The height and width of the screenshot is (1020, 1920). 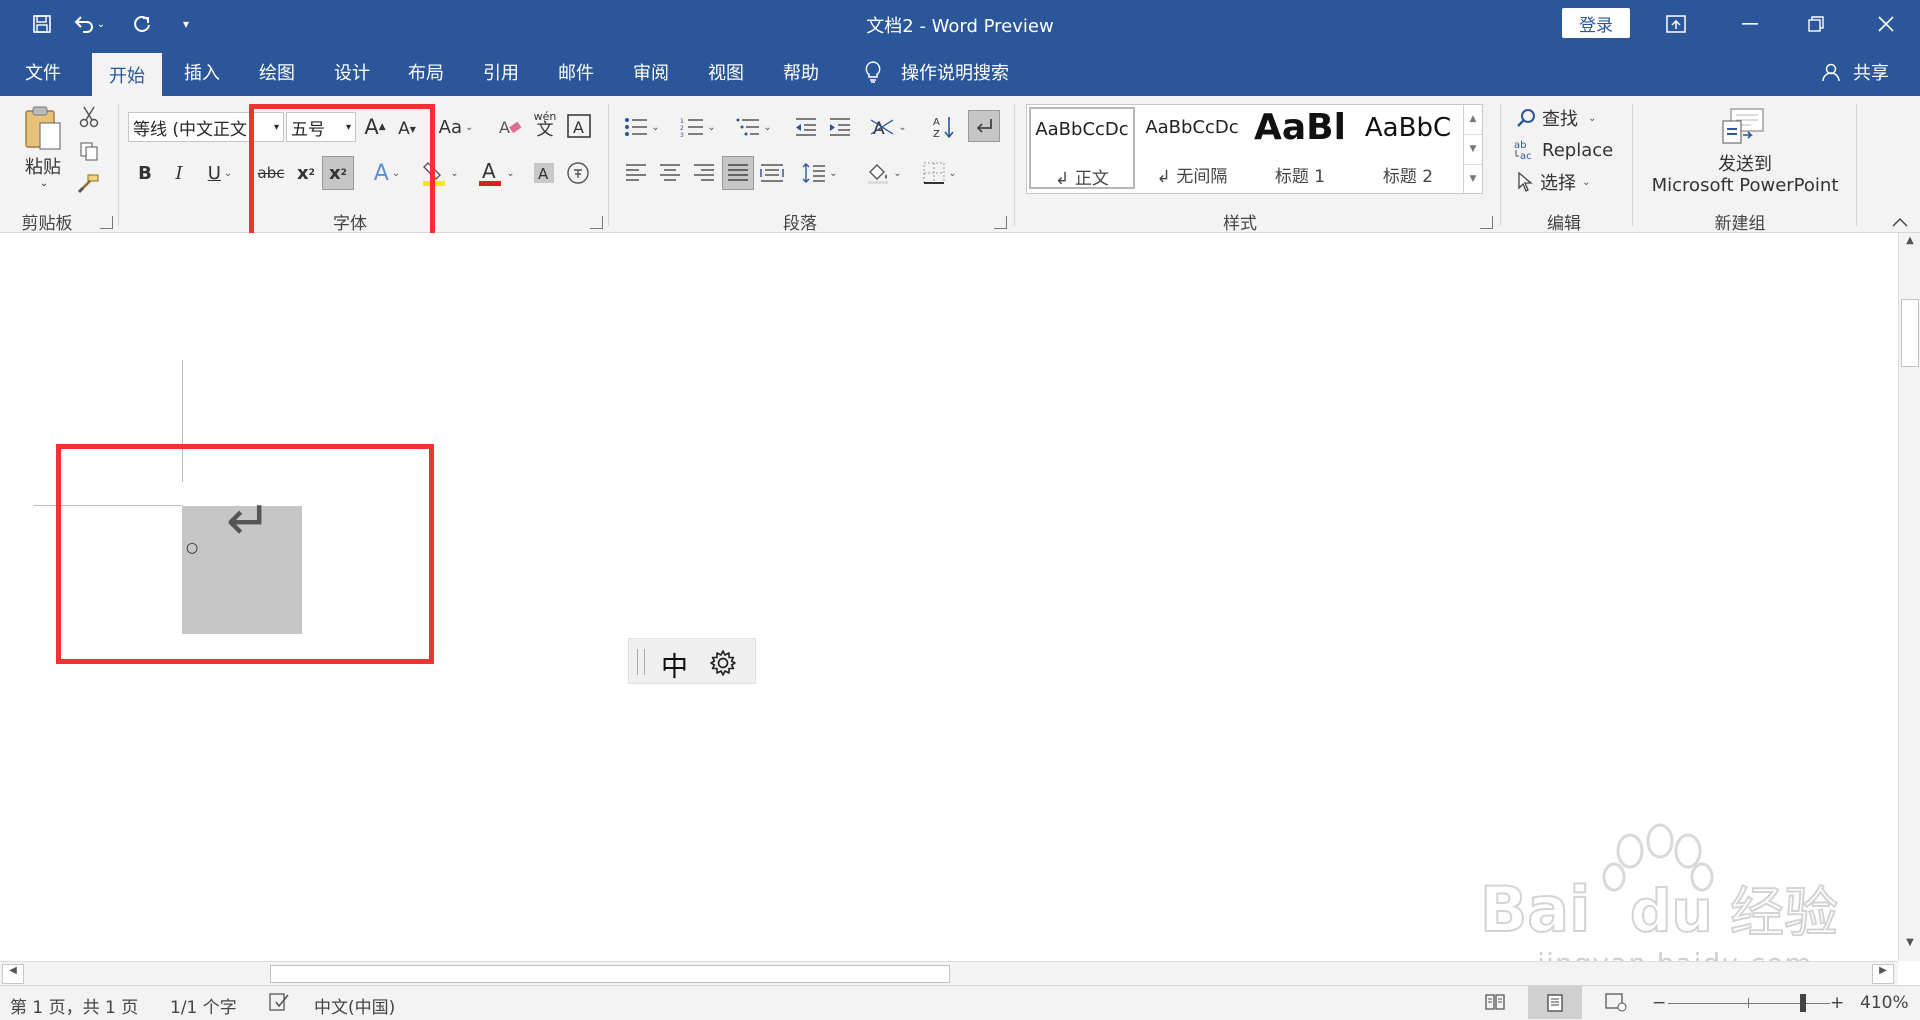 I want to click on horizontal-scroll-thumb, so click(x=610, y=974).